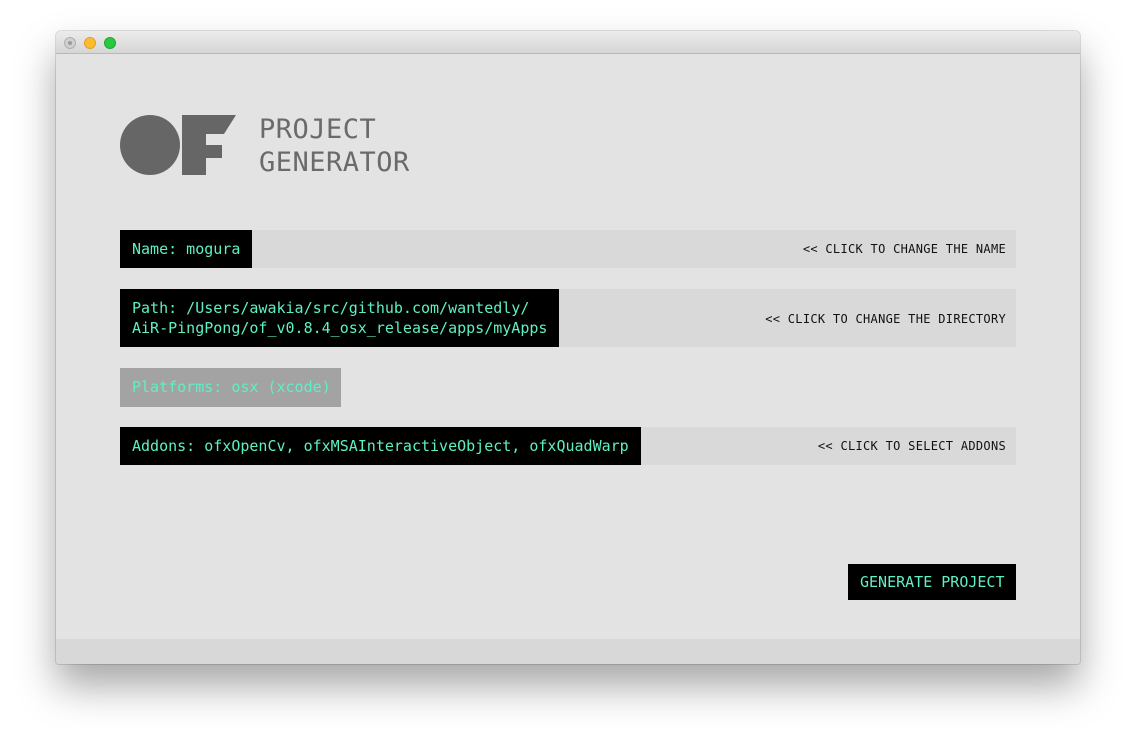 Image resolution: width=1136 pixels, height=744 pixels. Describe the element at coordinates (568, 651) in the screenshot. I see `window-footer` at that location.